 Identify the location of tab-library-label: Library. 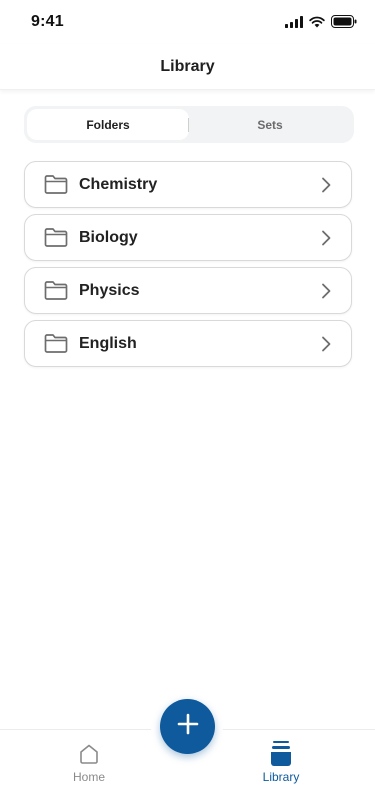
(281, 777).